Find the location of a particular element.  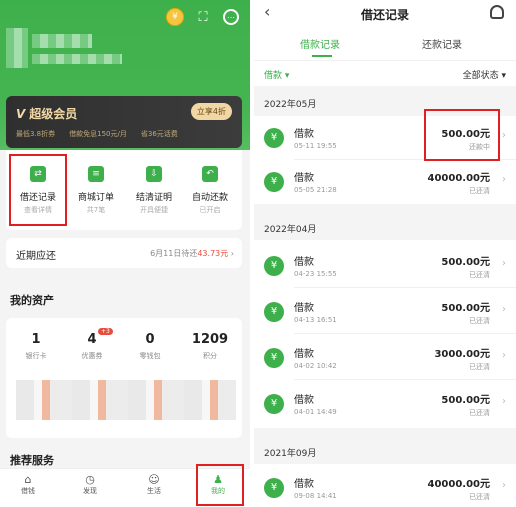

tab-borrow: ⌂ 借钱 is located at coordinates (28, 484).